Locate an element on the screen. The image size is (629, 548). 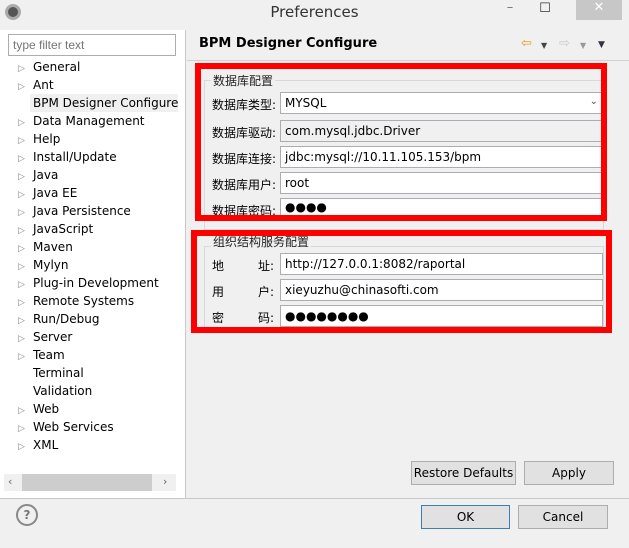
cancel-button: Cancel is located at coordinates (563, 517).